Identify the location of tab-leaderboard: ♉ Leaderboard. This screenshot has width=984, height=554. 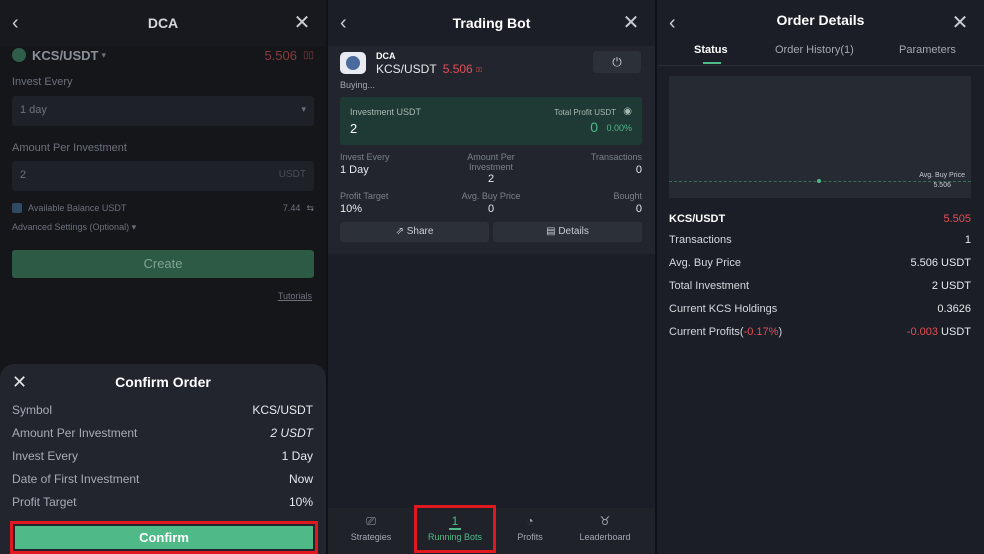
(605, 531).